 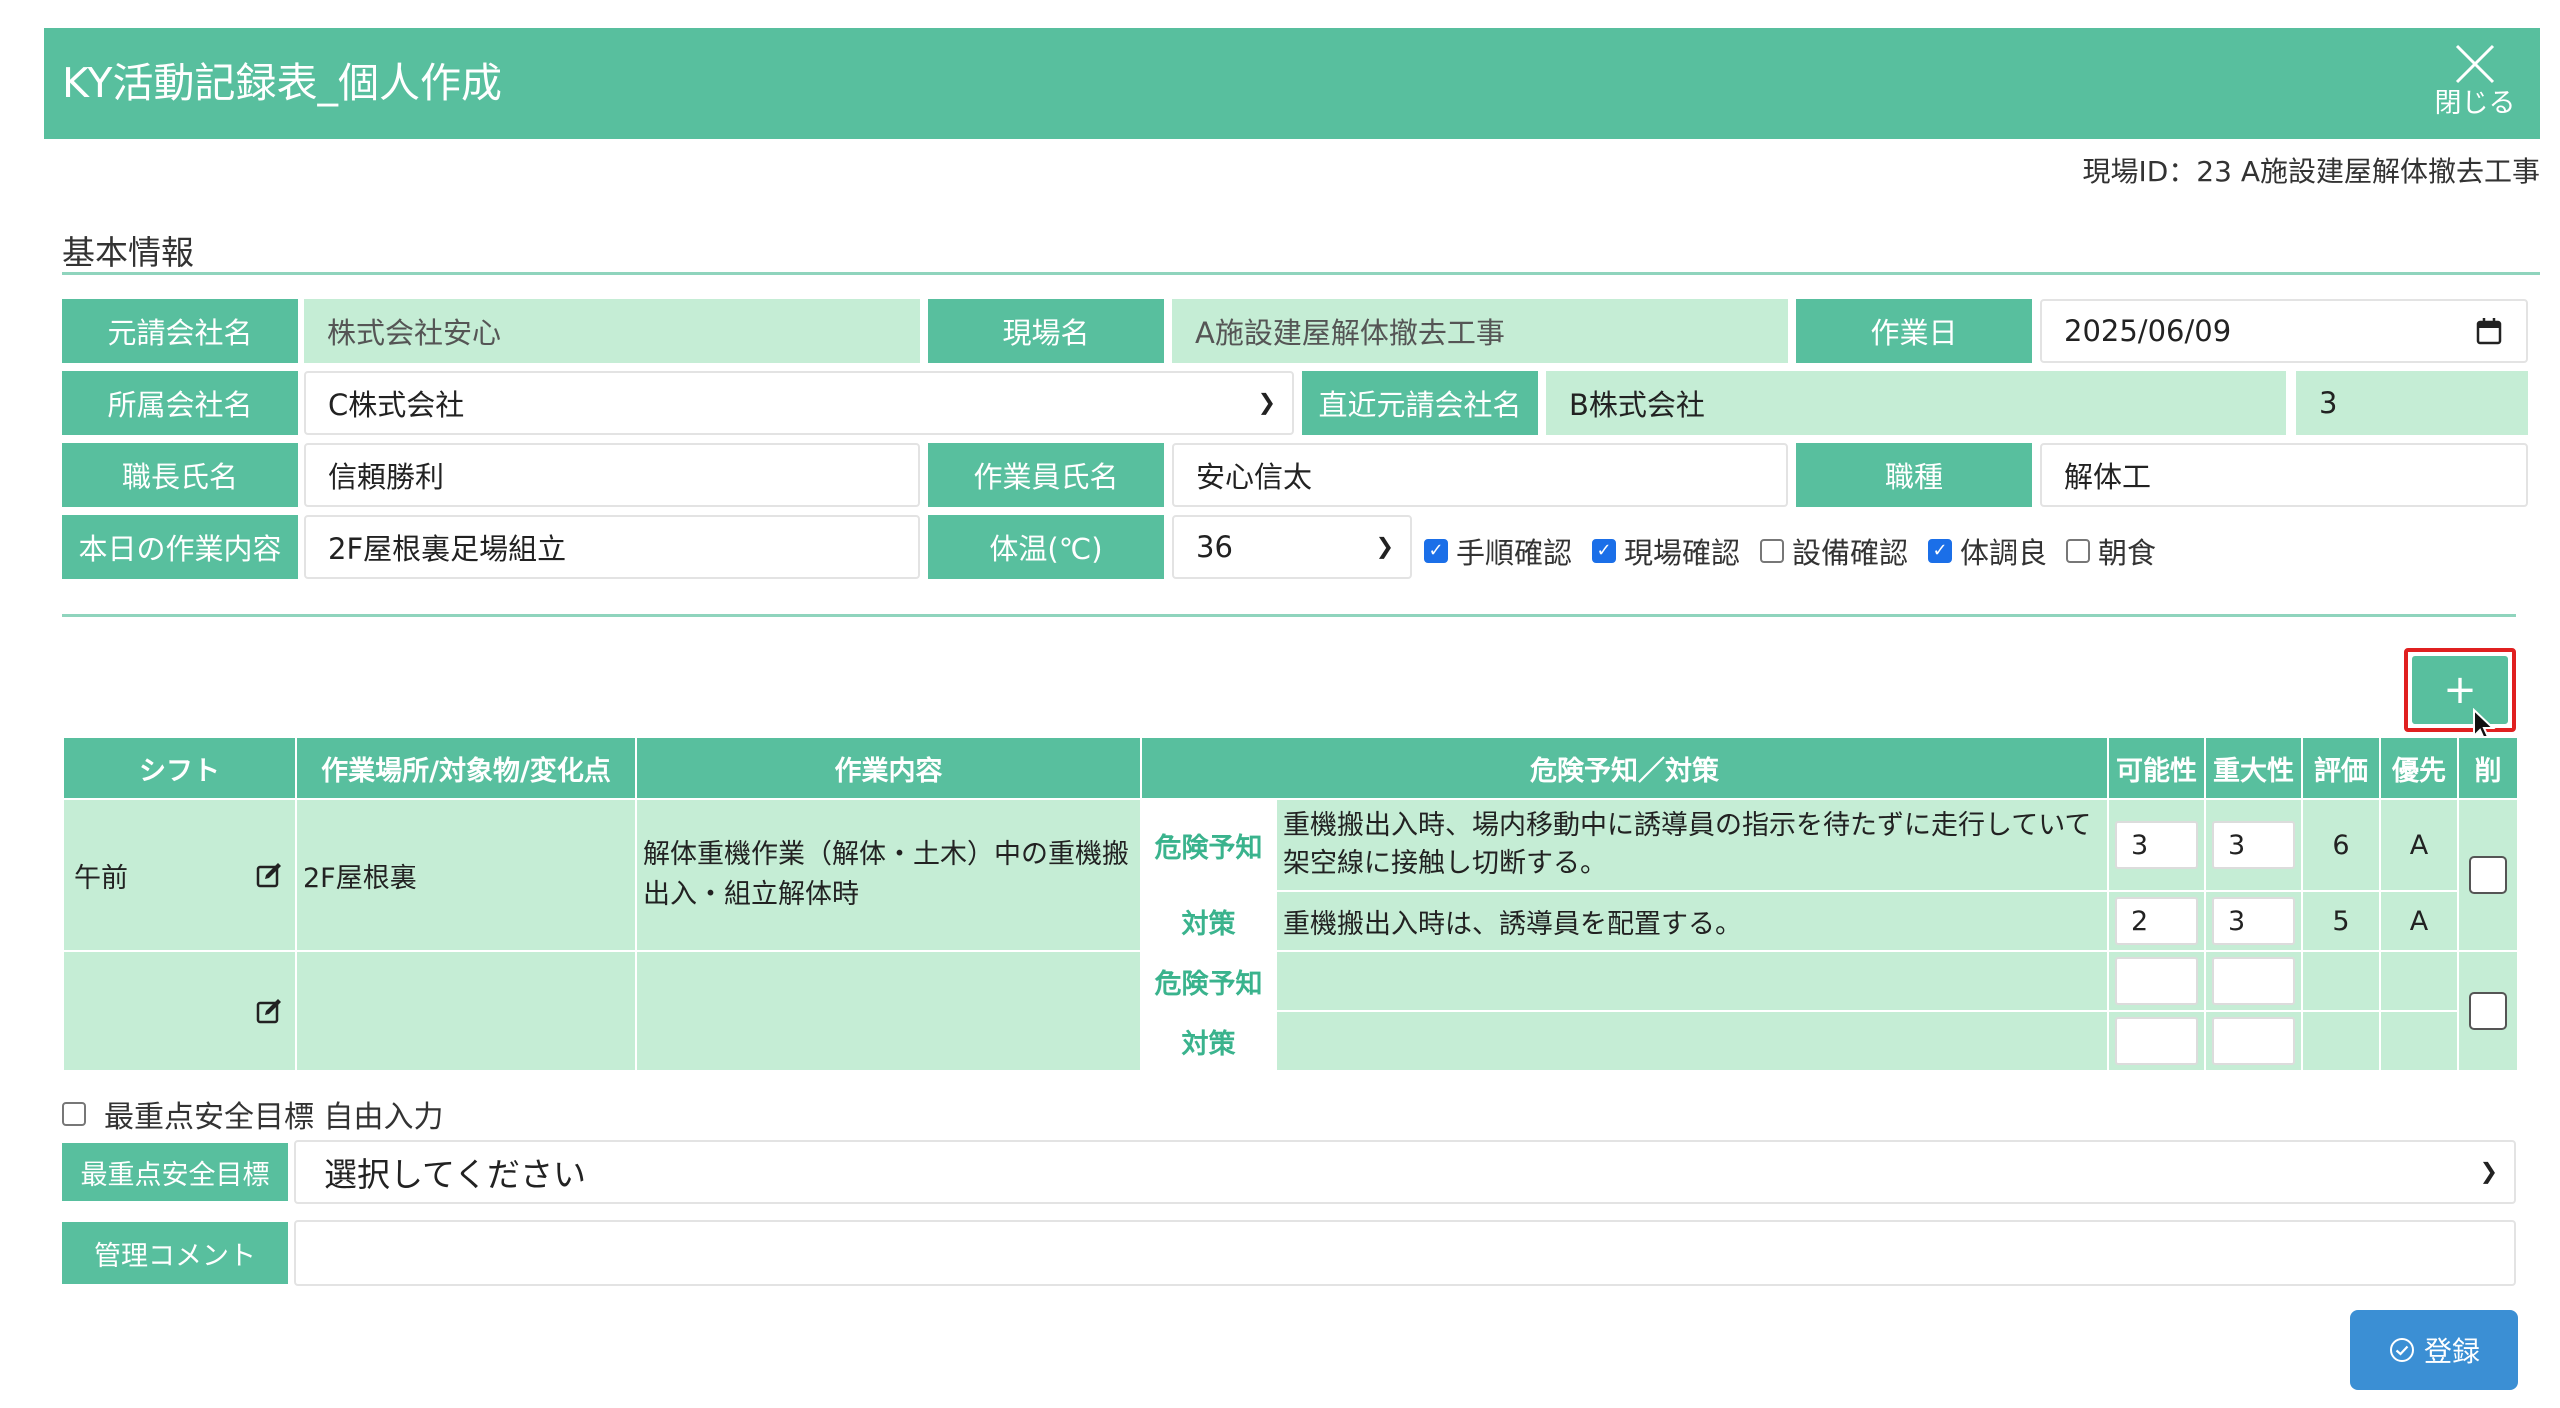 I want to click on check-procedure-label: 手順確認, so click(x=1514, y=553).